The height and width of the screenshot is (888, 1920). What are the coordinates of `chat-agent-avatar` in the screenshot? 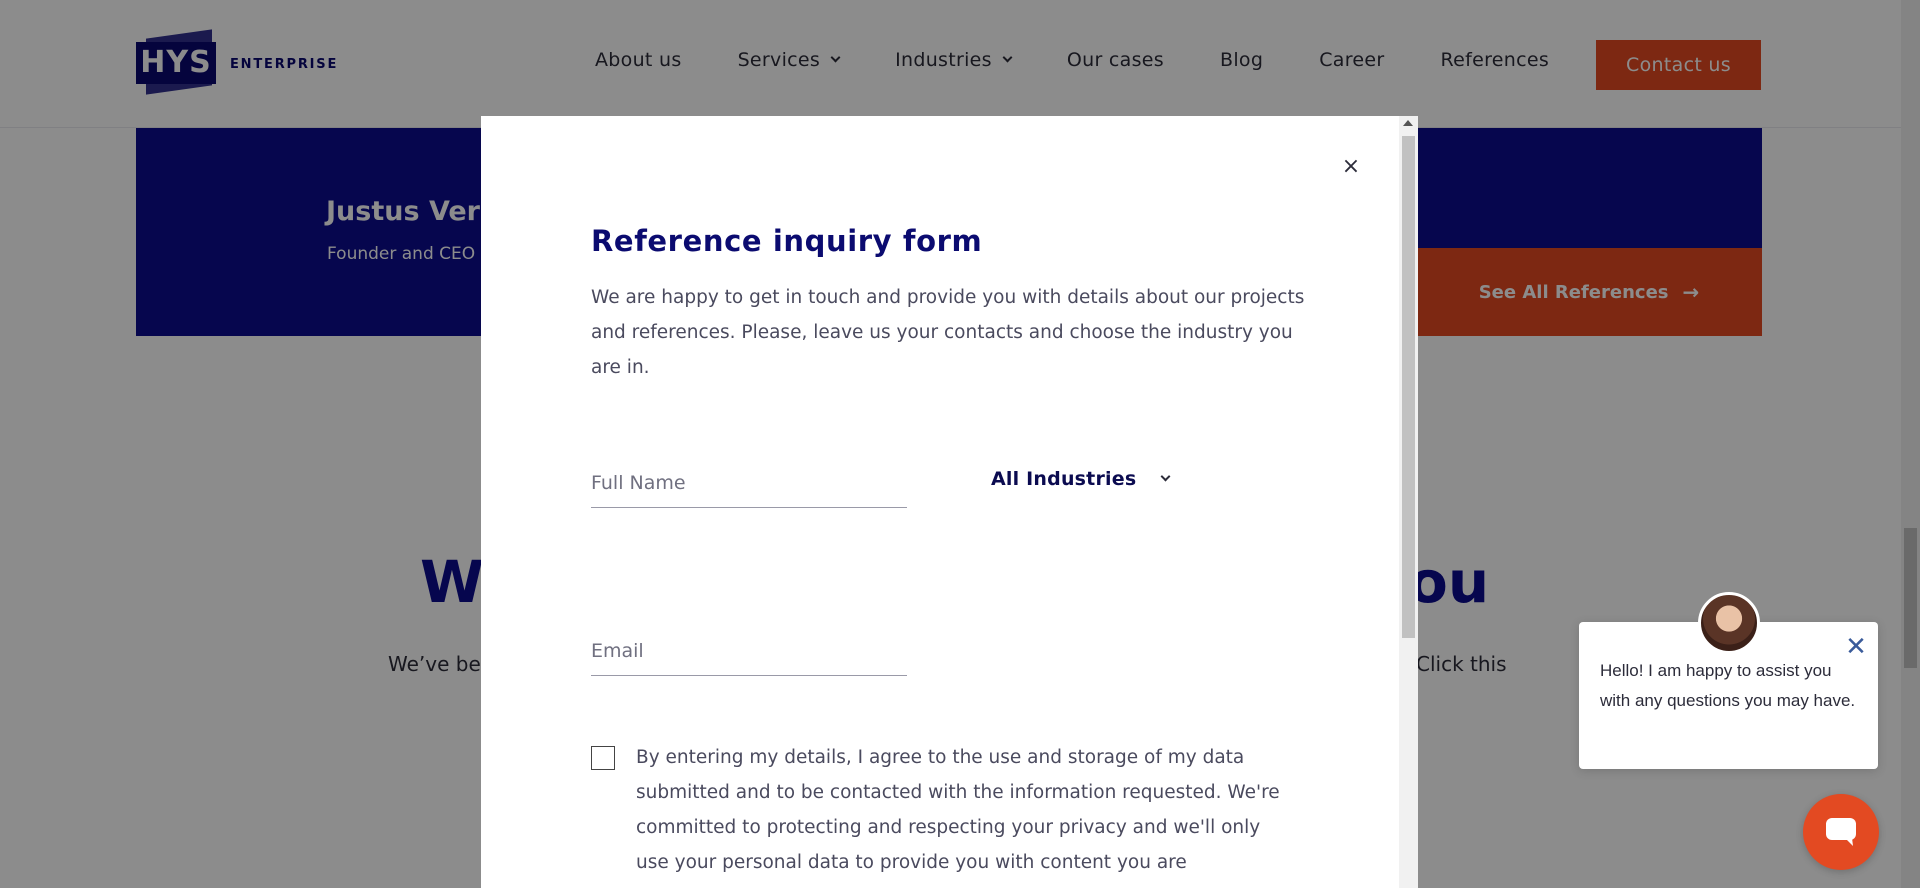 It's located at (1729, 623).